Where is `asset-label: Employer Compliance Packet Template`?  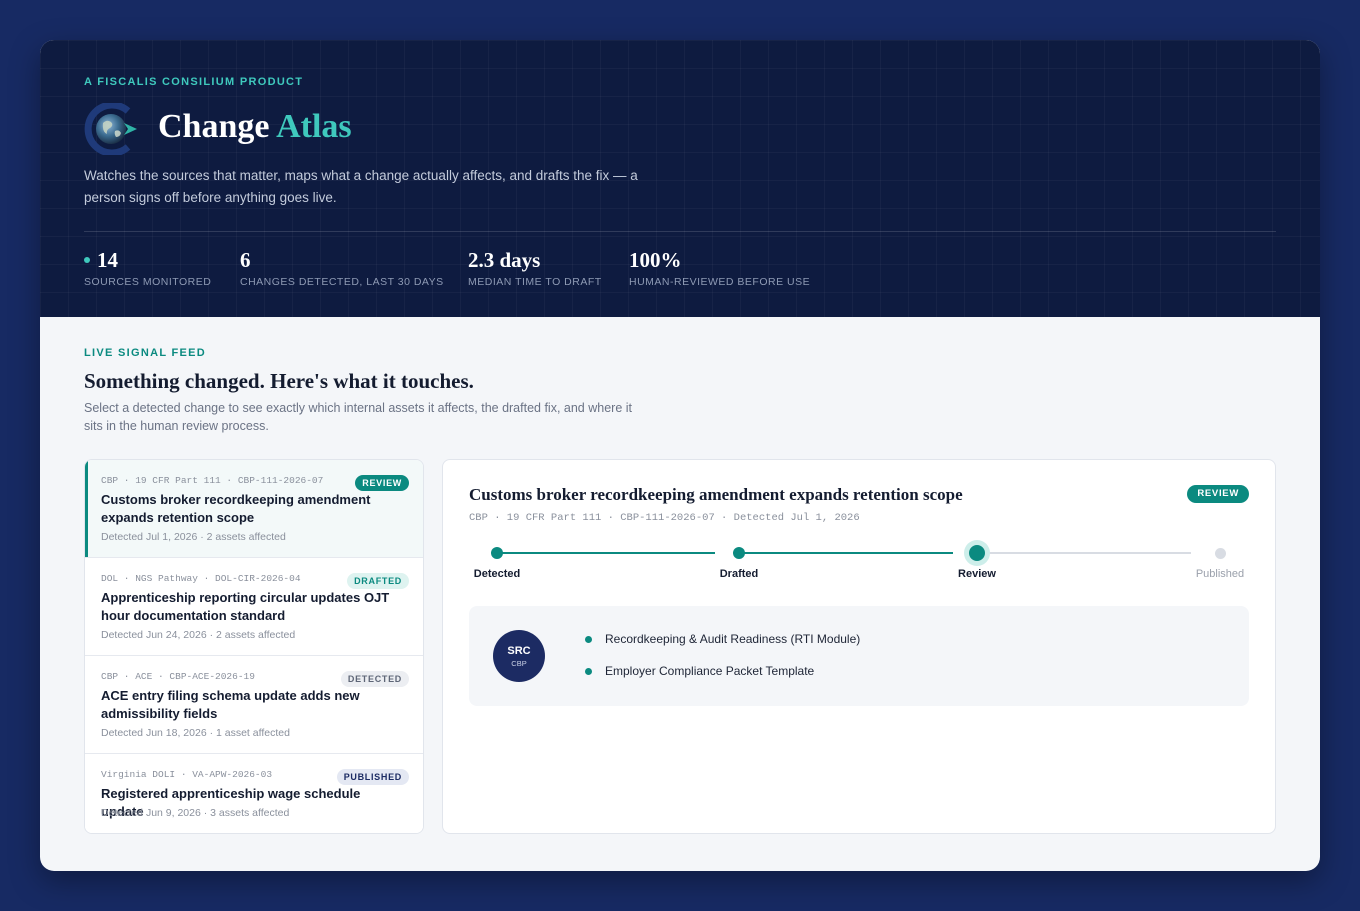 asset-label: Employer Compliance Packet Template is located at coordinates (710, 671).